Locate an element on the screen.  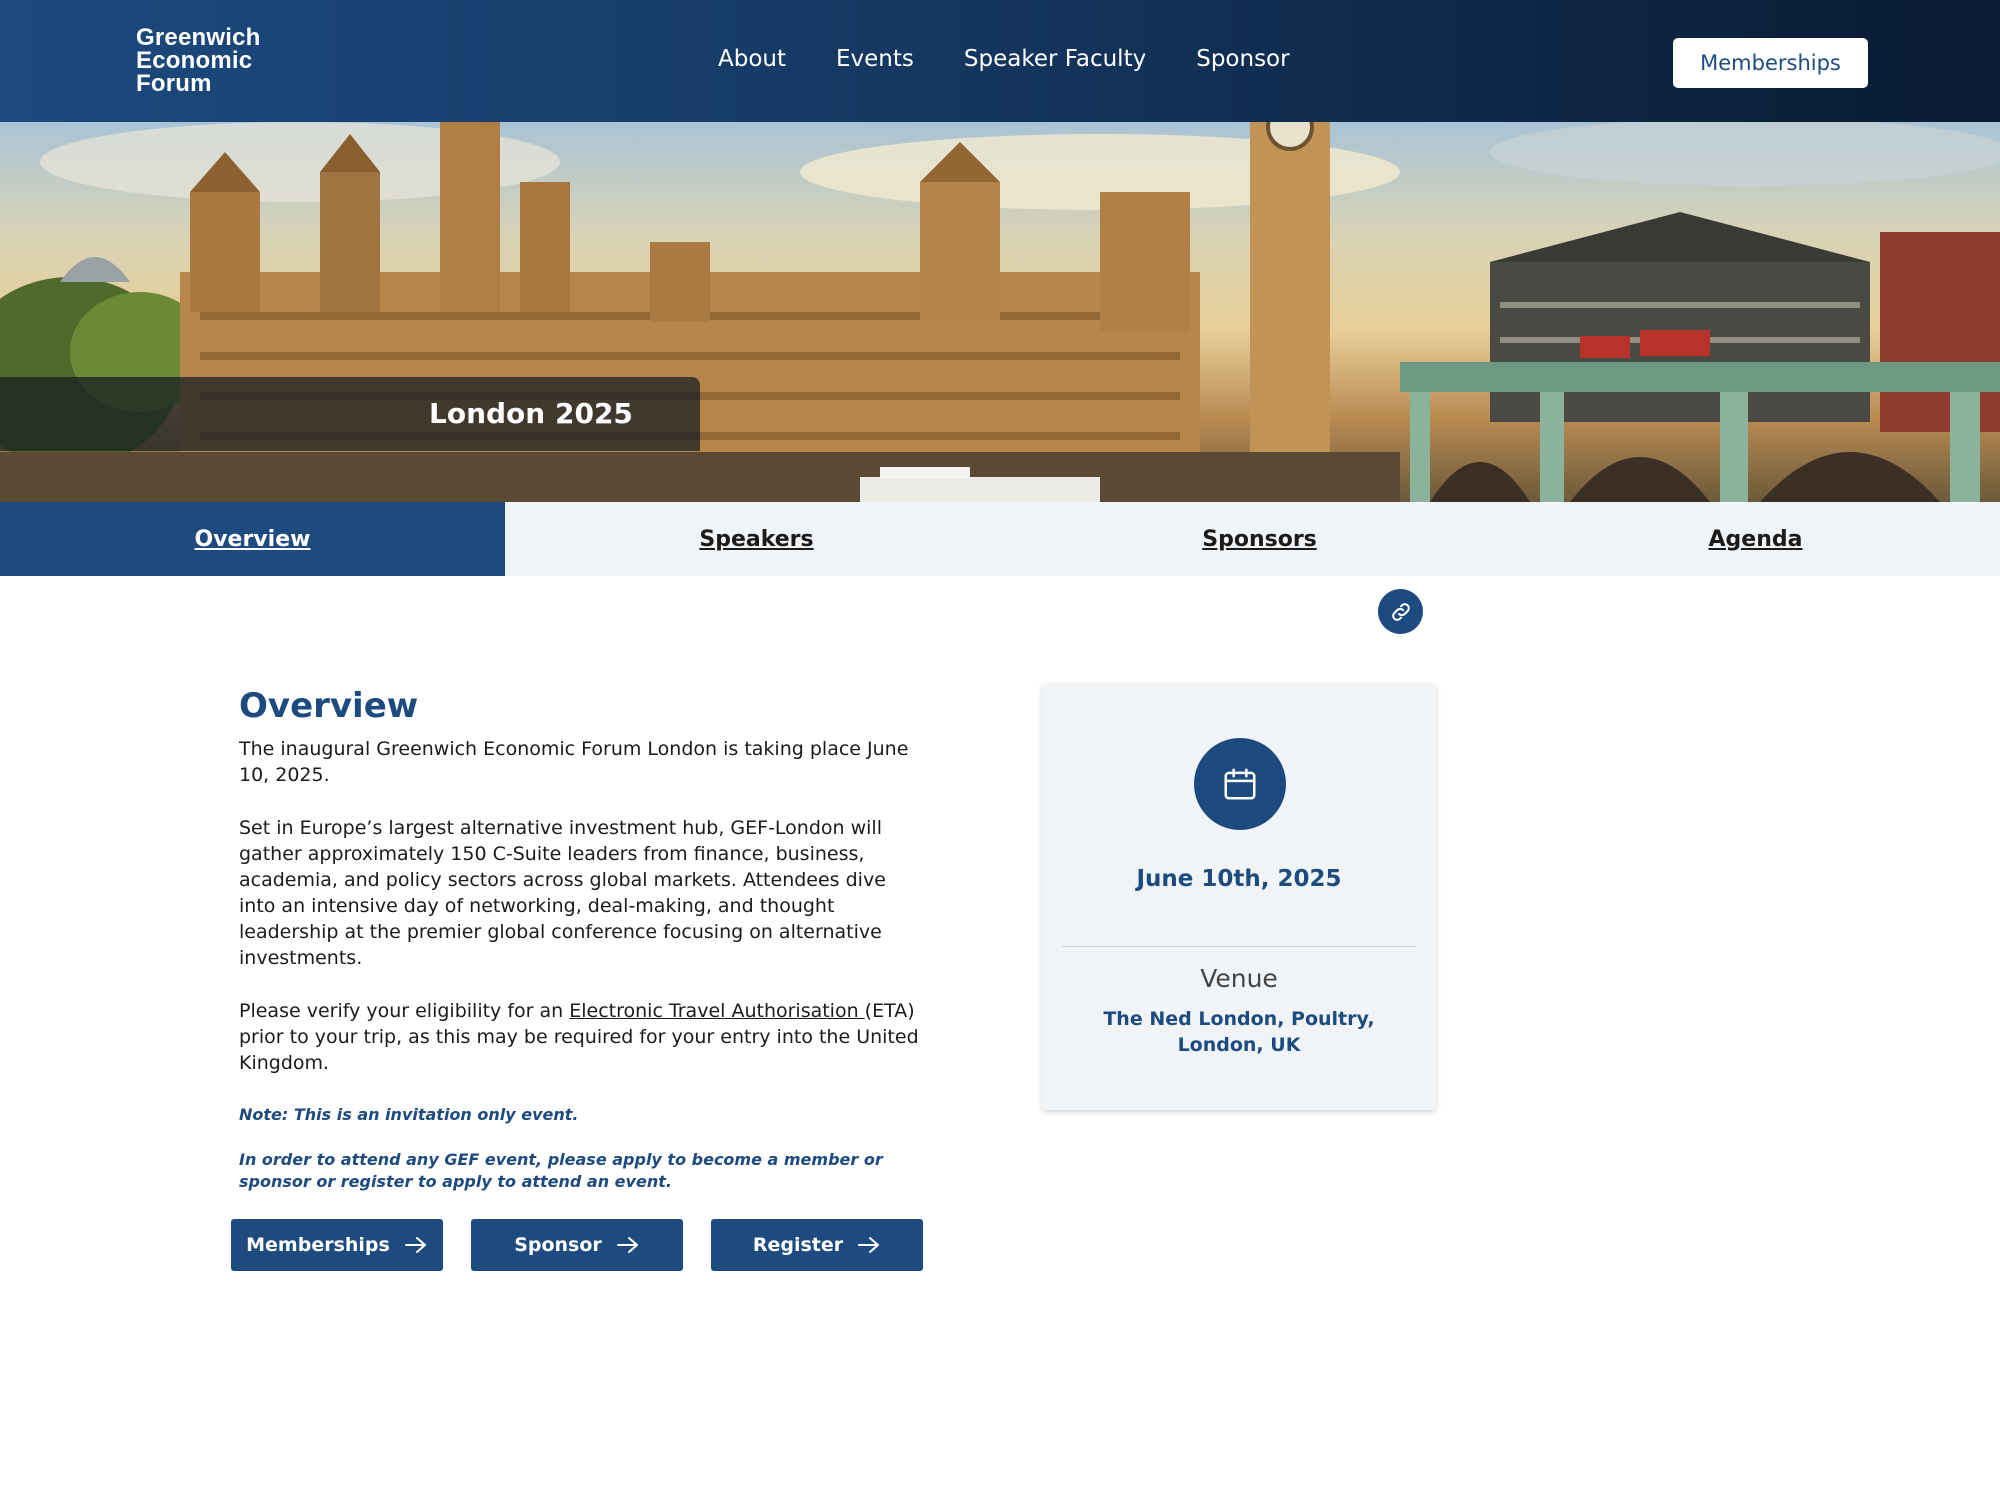
eta-text-before: Please verify your eligibility for an is located at coordinates (404, 1011).